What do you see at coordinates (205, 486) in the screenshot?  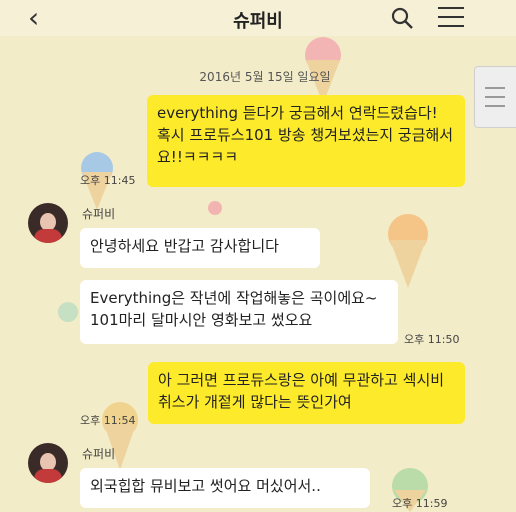 I see `message-text: 외국힙합 뮤비보고 썻어요 머싰어서..` at bounding box center [205, 486].